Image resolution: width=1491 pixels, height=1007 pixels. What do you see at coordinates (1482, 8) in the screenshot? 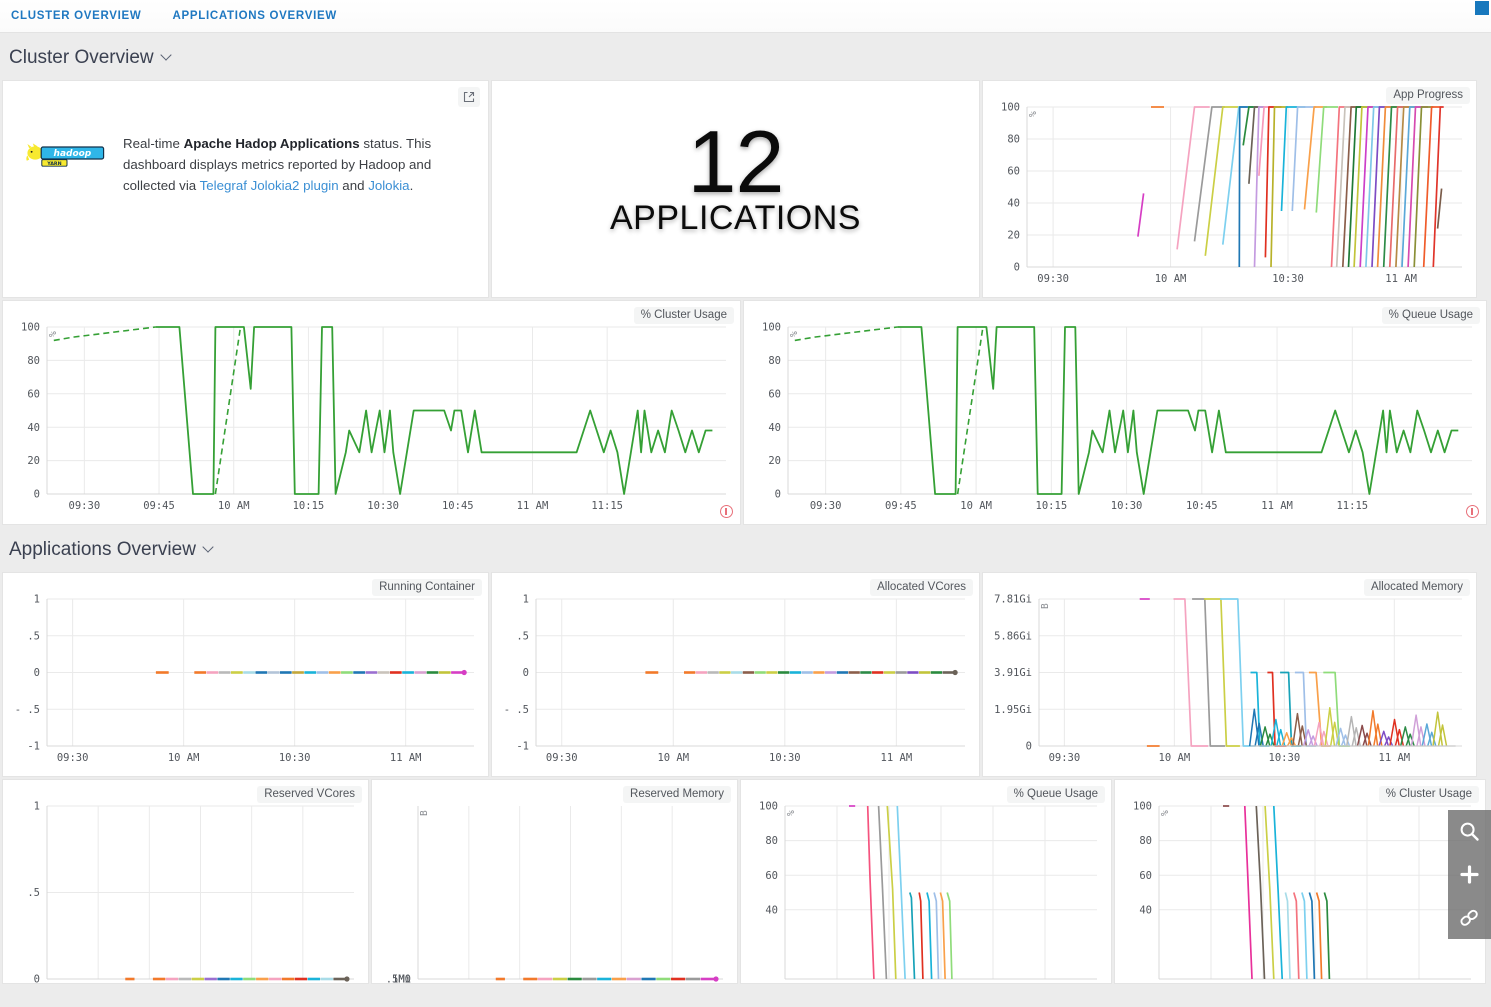
I see `corner-indicator` at bounding box center [1482, 8].